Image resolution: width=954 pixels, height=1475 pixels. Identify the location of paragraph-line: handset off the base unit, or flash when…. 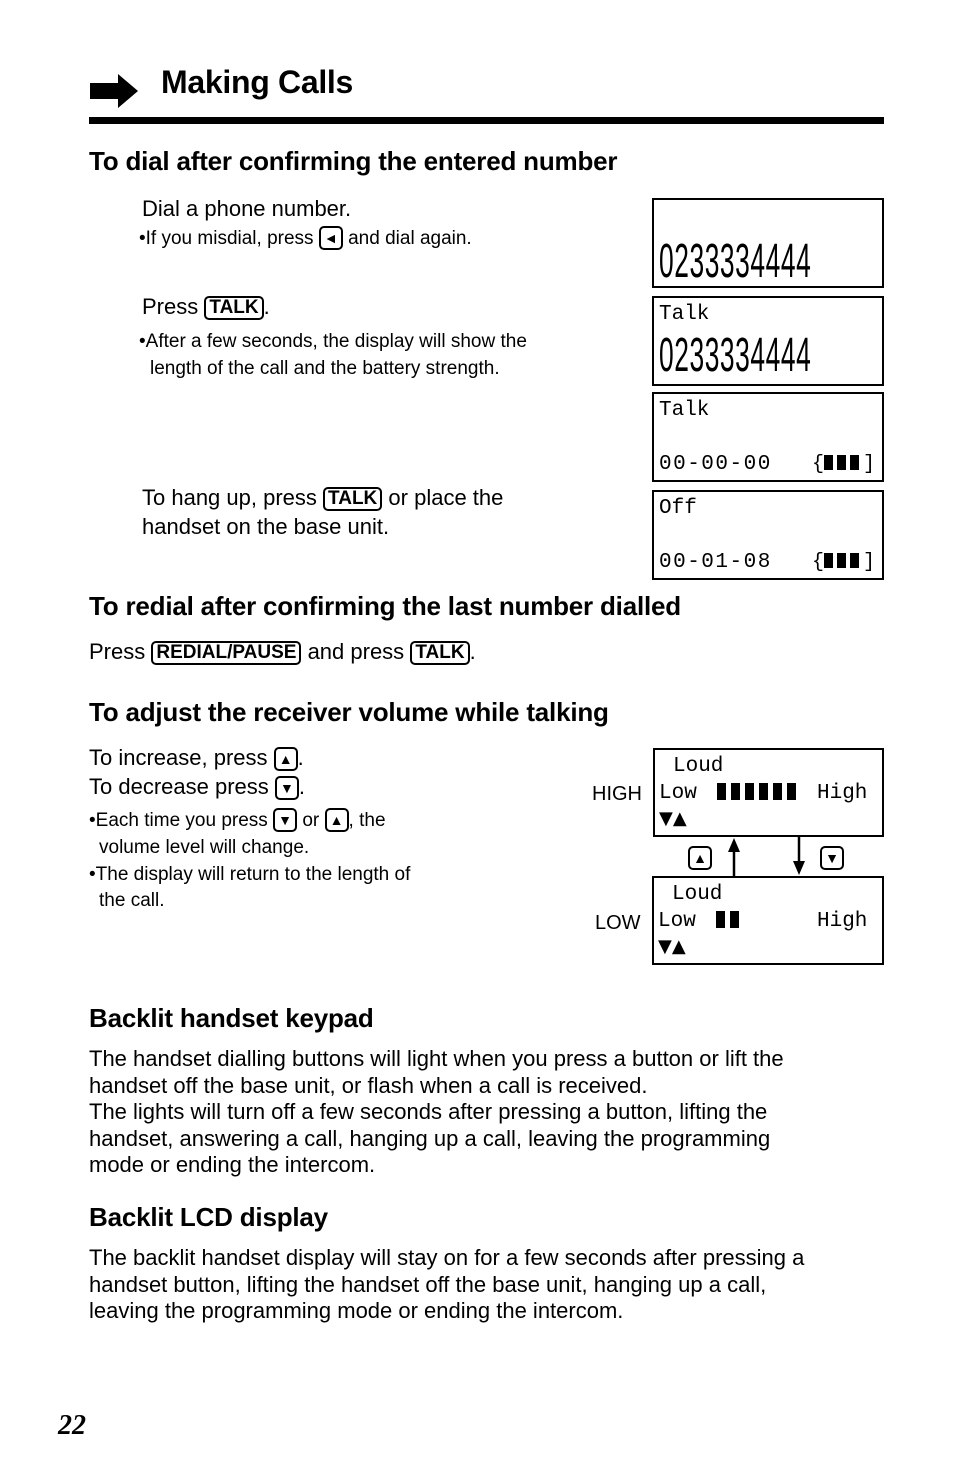
(368, 1085).